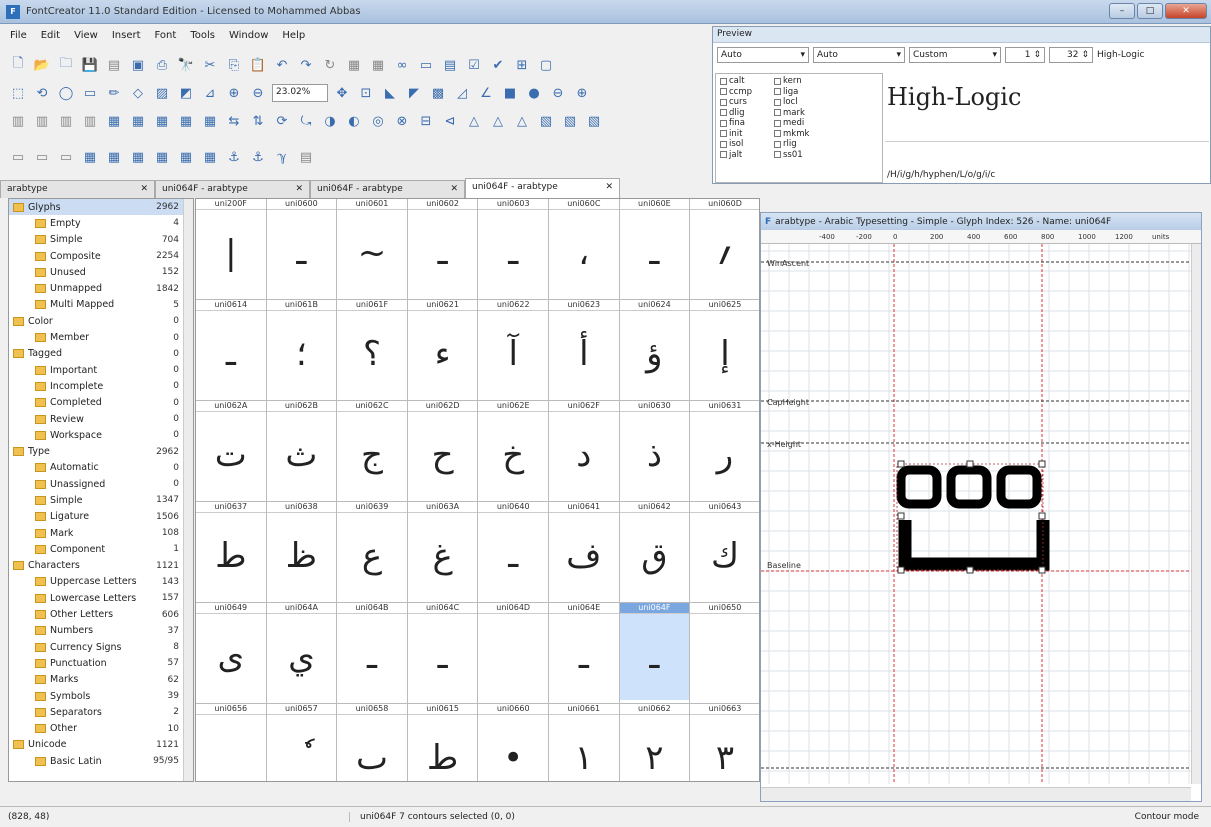 This screenshot has height=827, width=1211. What do you see at coordinates (101, 729) in the screenshot?
I see `tree-item: Other 10` at bounding box center [101, 729].